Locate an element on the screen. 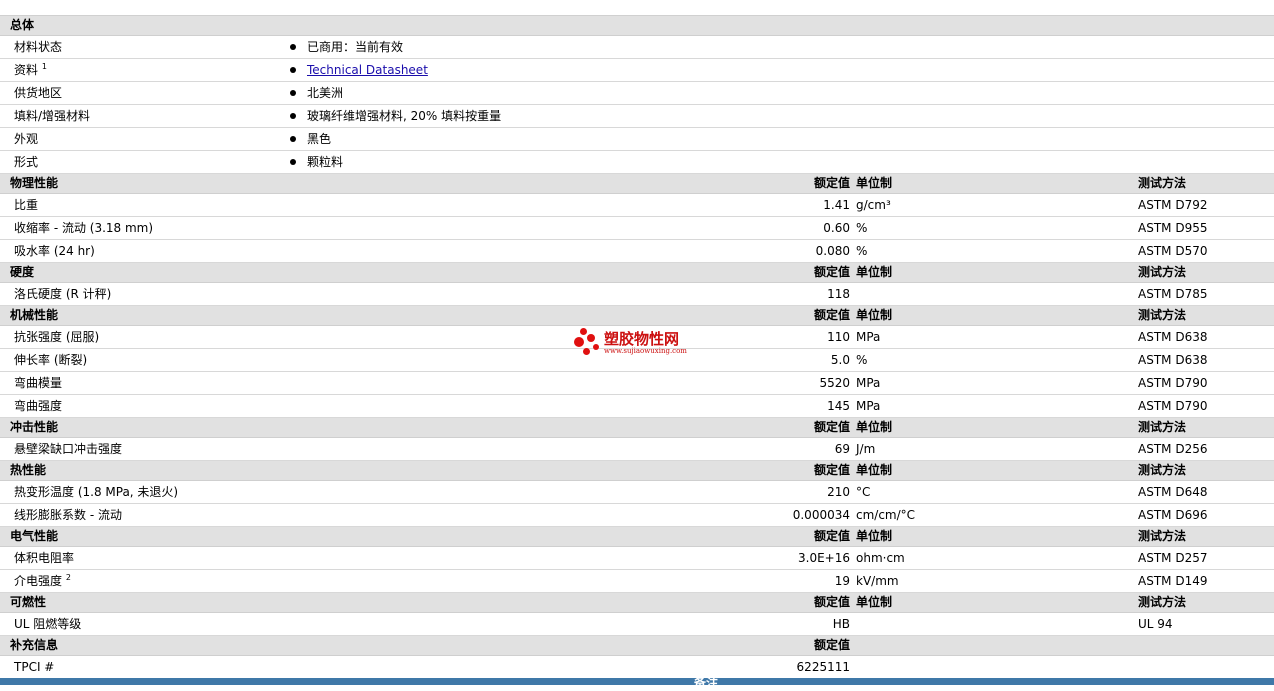  test-method: ASTM D792 is located at coordinates (1173, 205).